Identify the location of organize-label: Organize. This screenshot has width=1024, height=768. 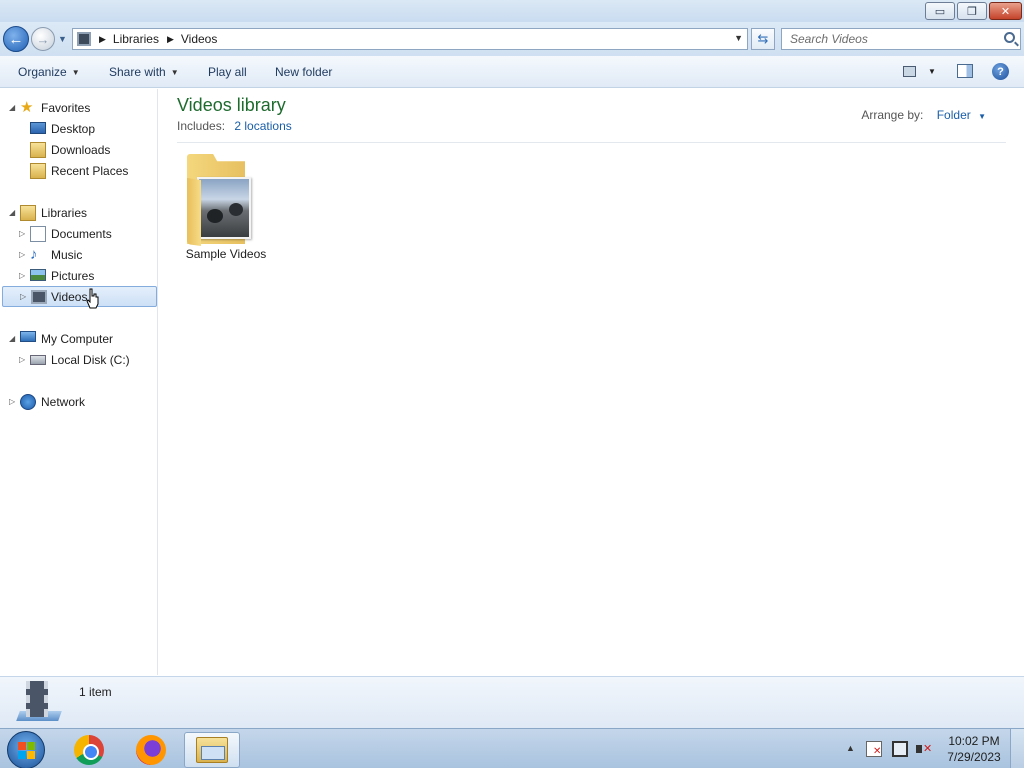
(42, 72).